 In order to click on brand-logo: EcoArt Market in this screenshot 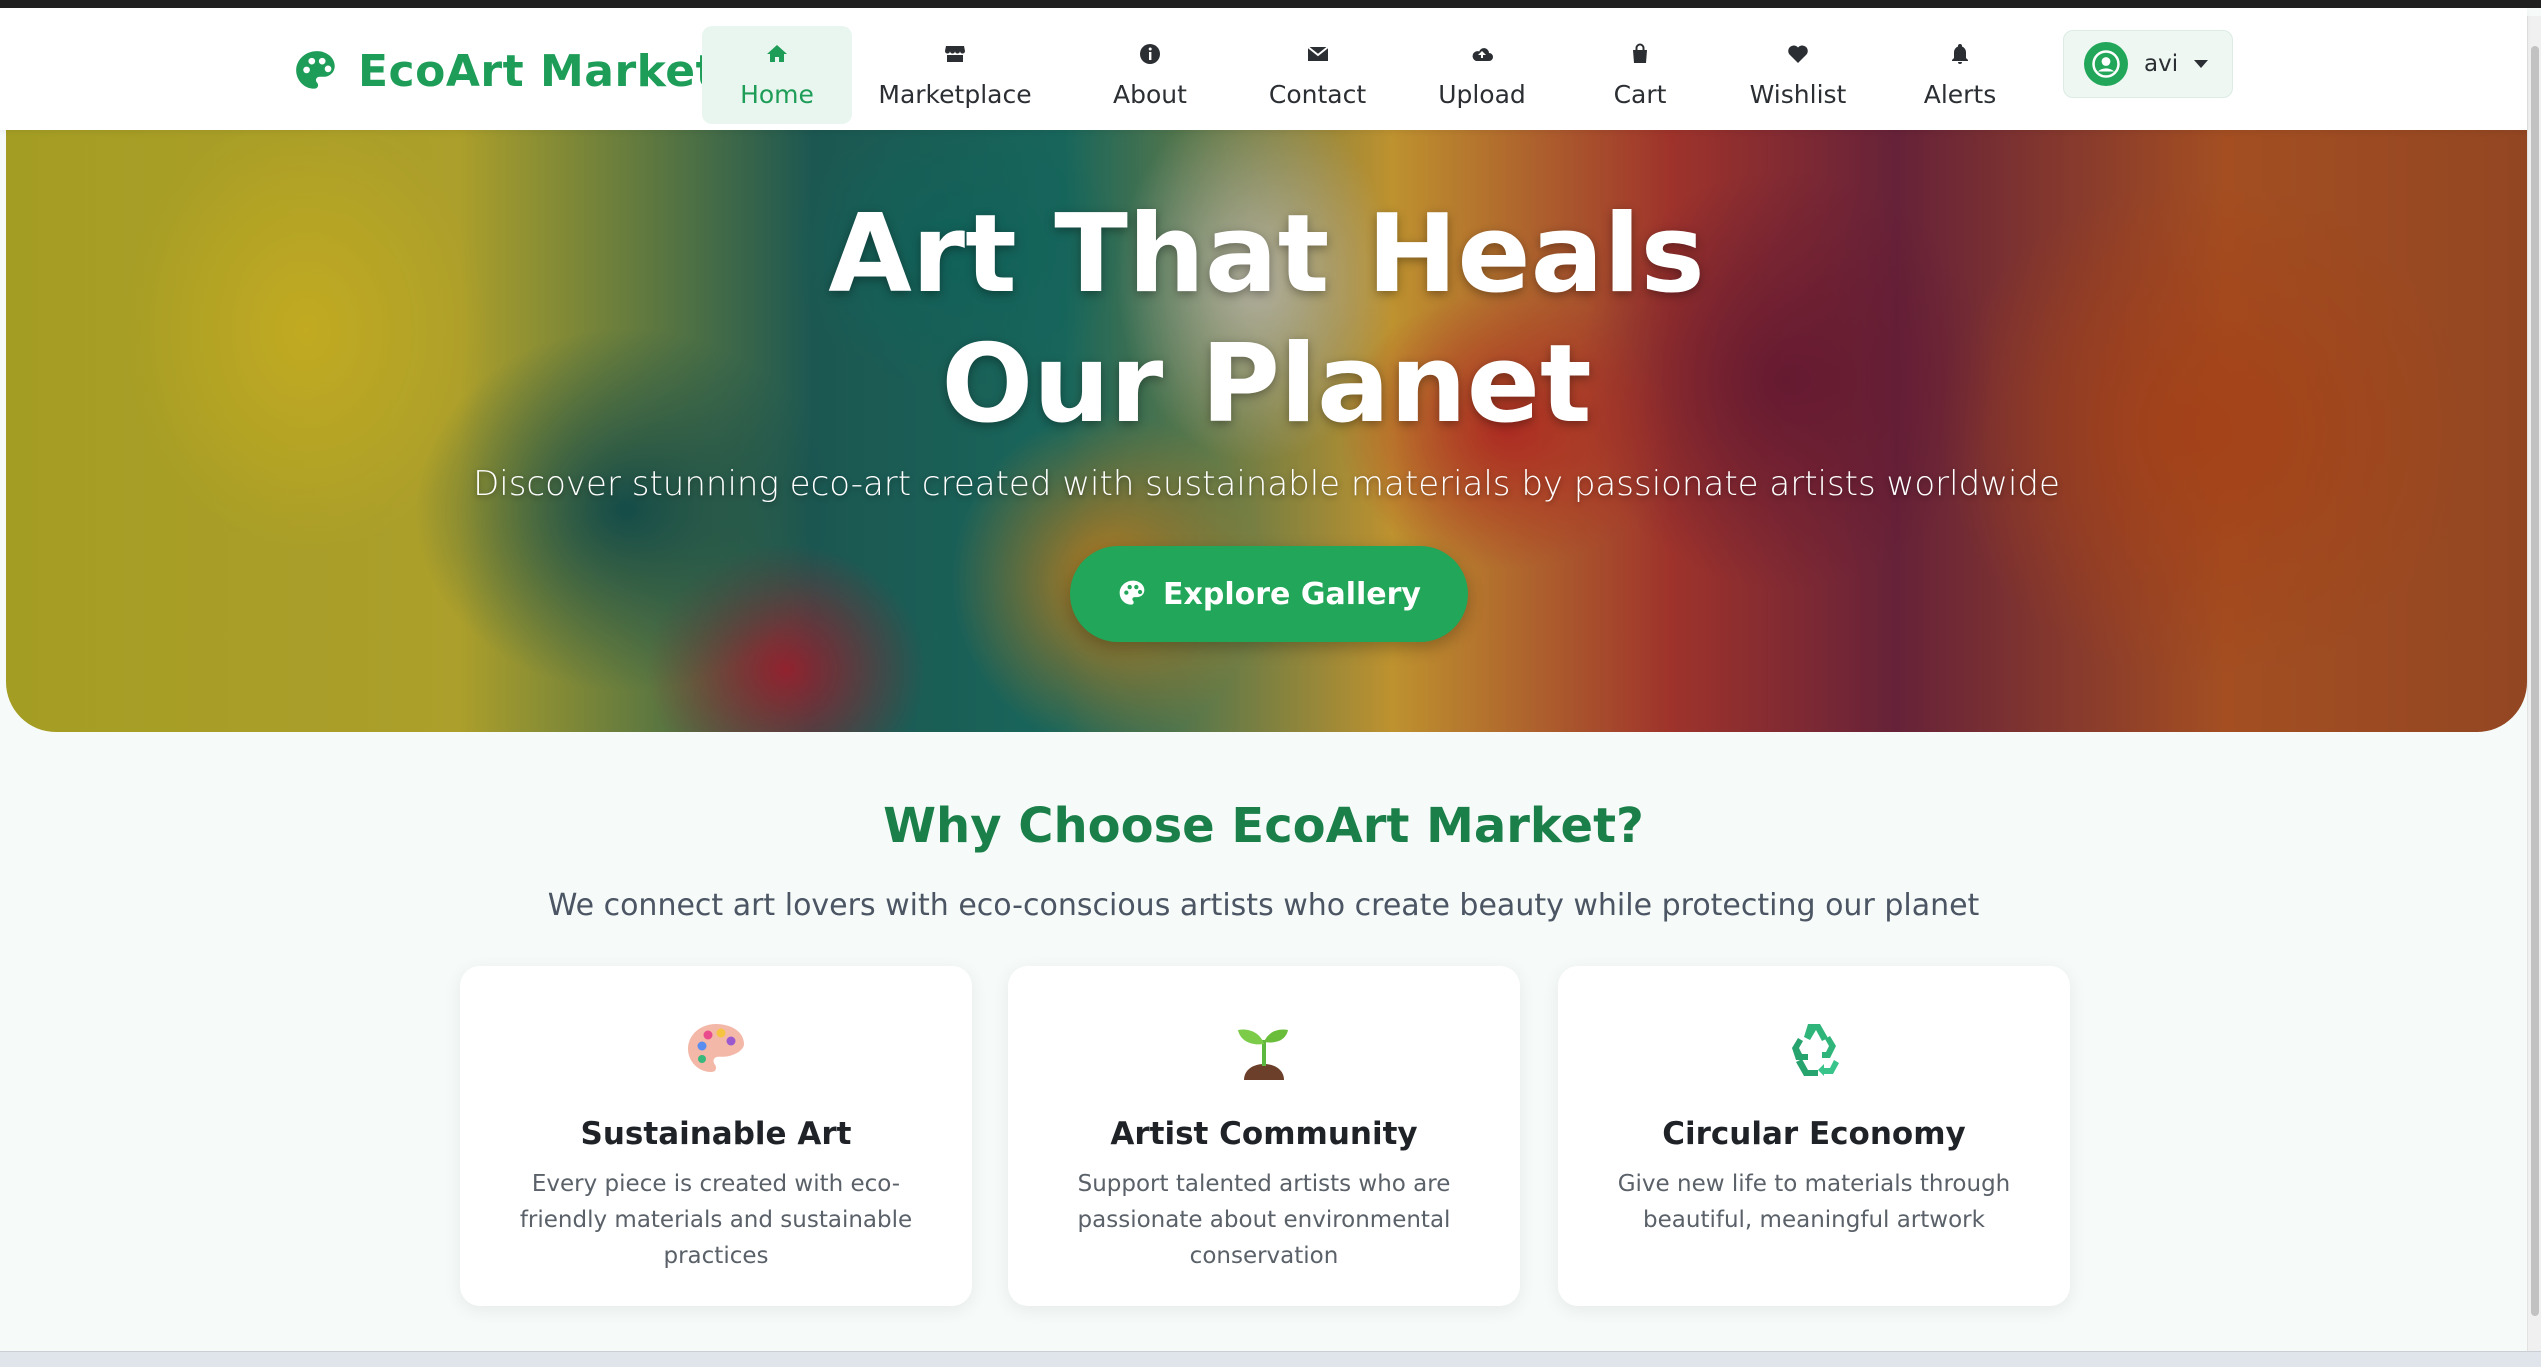, I will do `click(504, 71)`.